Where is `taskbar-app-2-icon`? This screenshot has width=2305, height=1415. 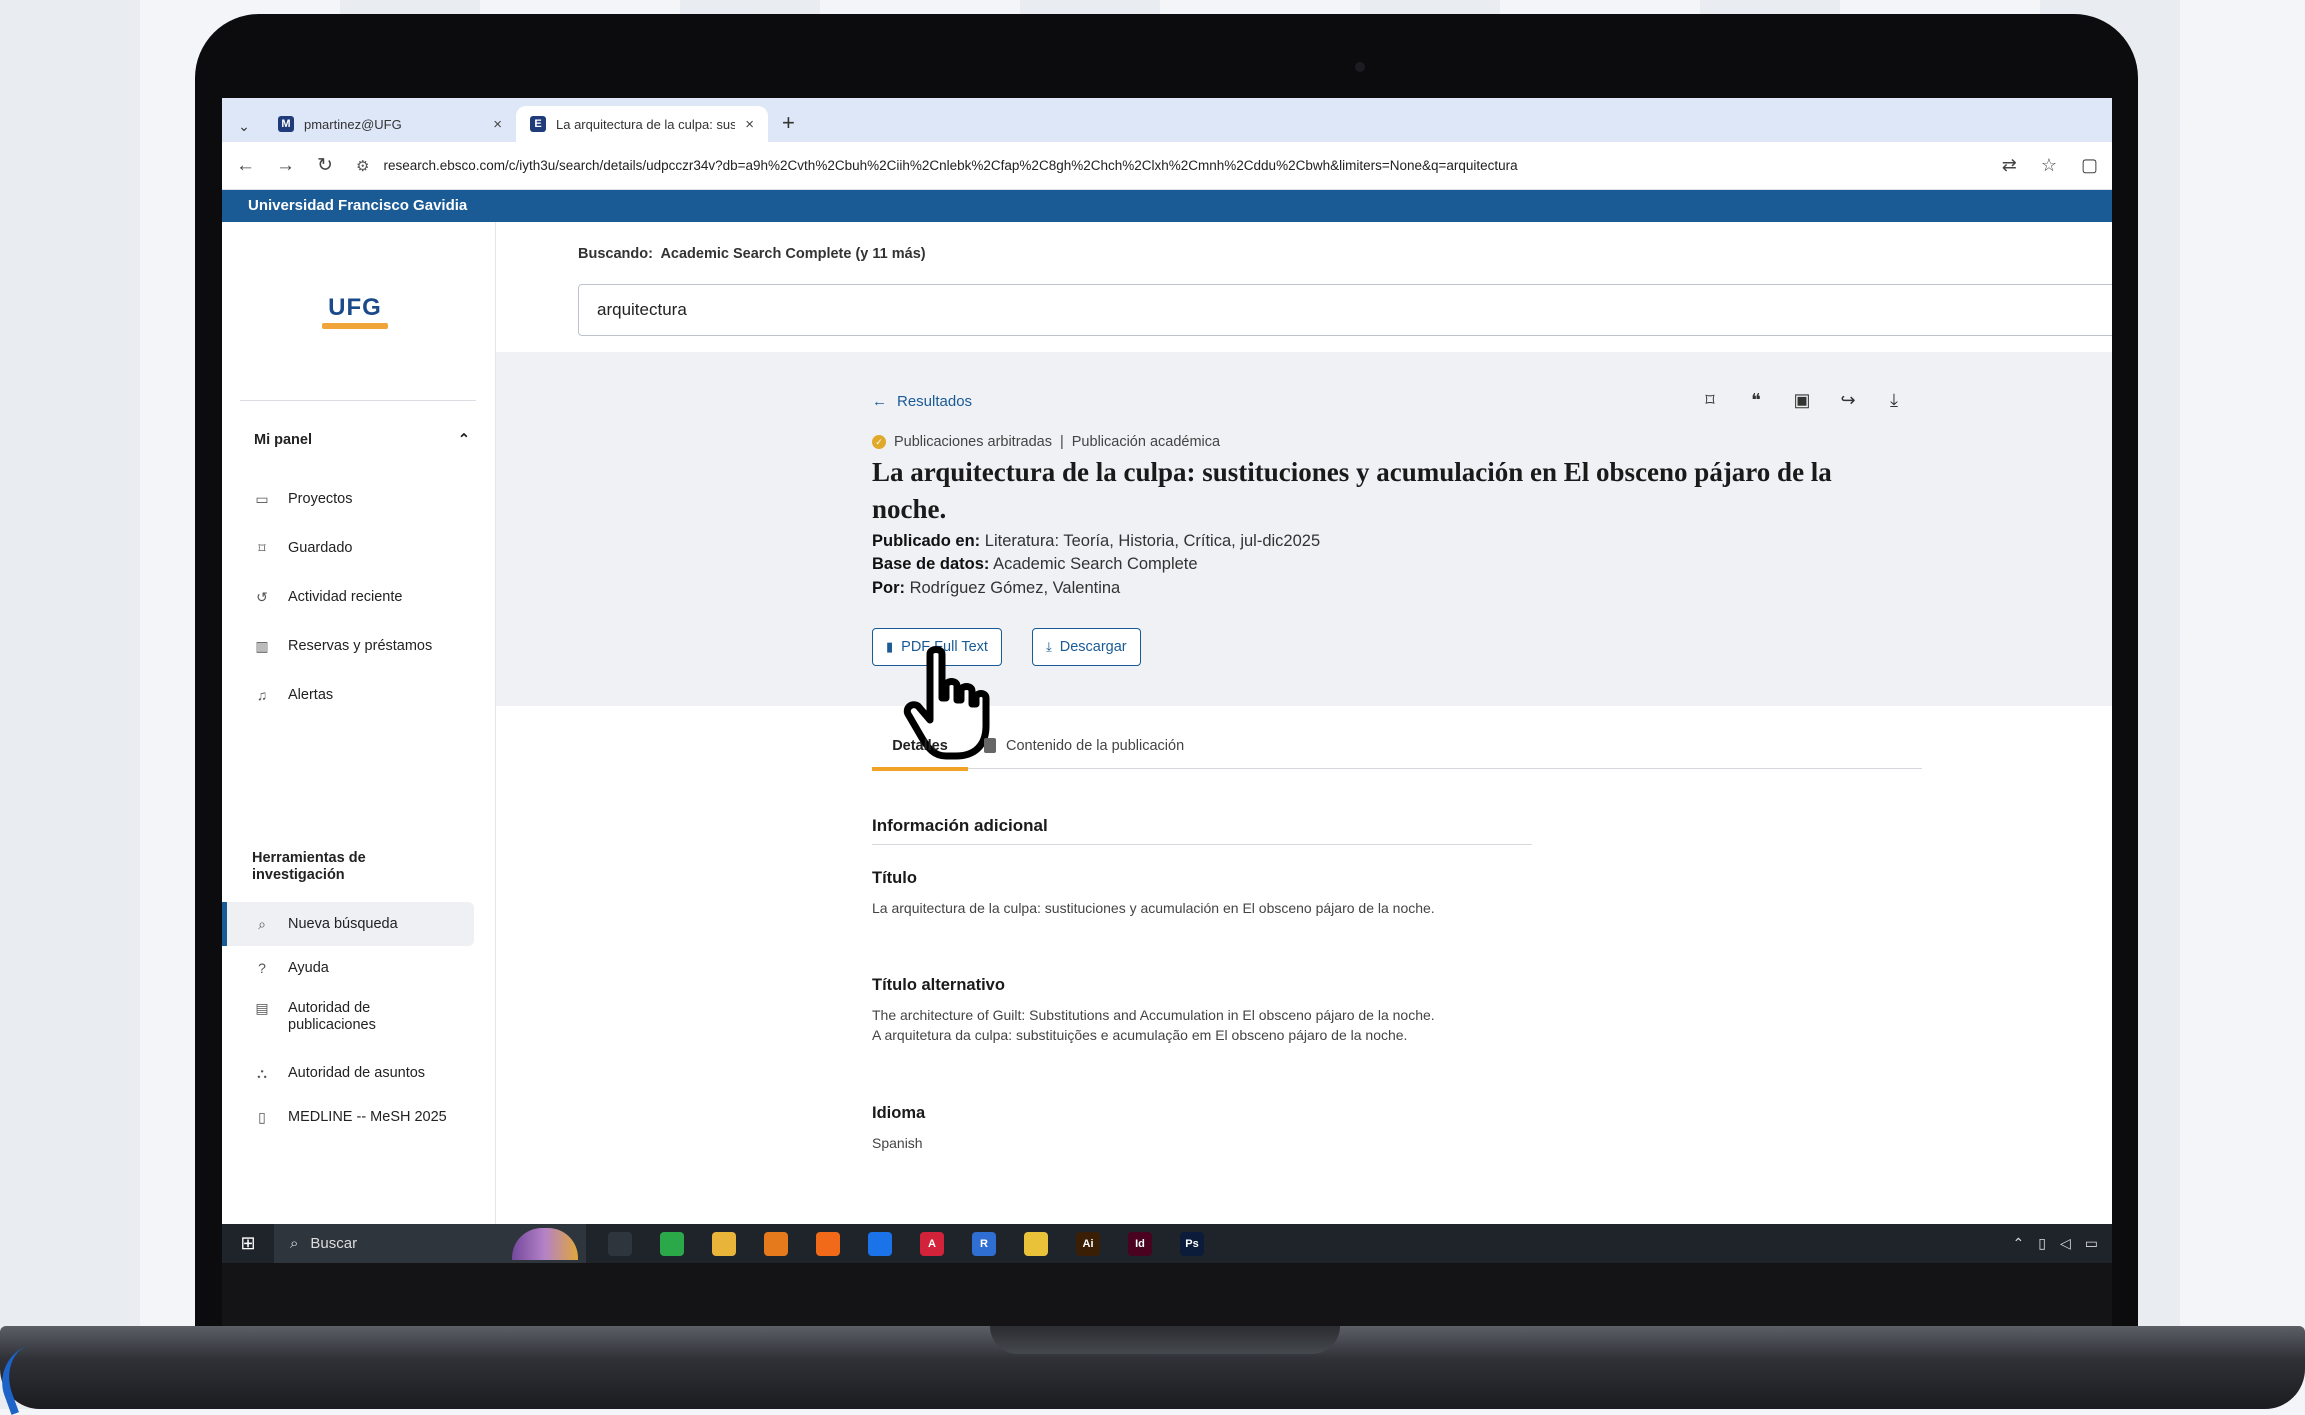 taskbar-app-2-icon is located at coordinates (672, 1244).